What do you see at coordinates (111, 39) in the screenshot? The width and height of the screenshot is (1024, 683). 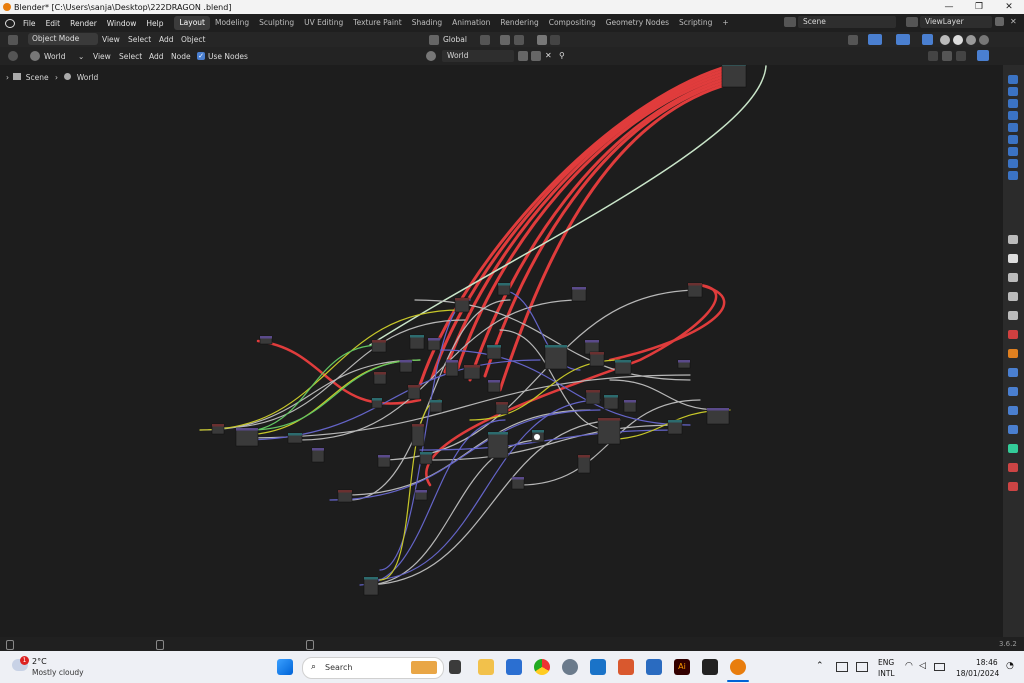 I see `menu-view: View` at bounding box center [111, 39].